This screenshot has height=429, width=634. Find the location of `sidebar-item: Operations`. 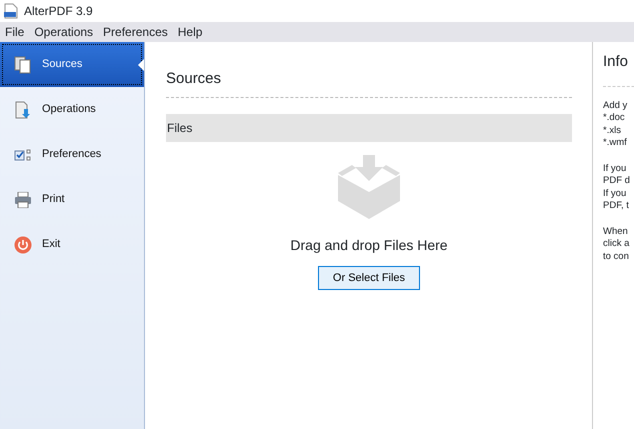

sidebar-item: Operations is located at coordinates (72, 109).